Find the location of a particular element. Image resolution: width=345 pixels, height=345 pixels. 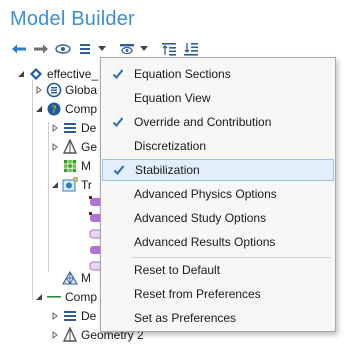

expand-all-icon is located at coordinates (169, 49).